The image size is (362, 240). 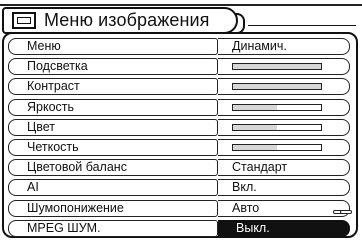 I want to click on contrast-level-bar, so click(x=277, y=87).